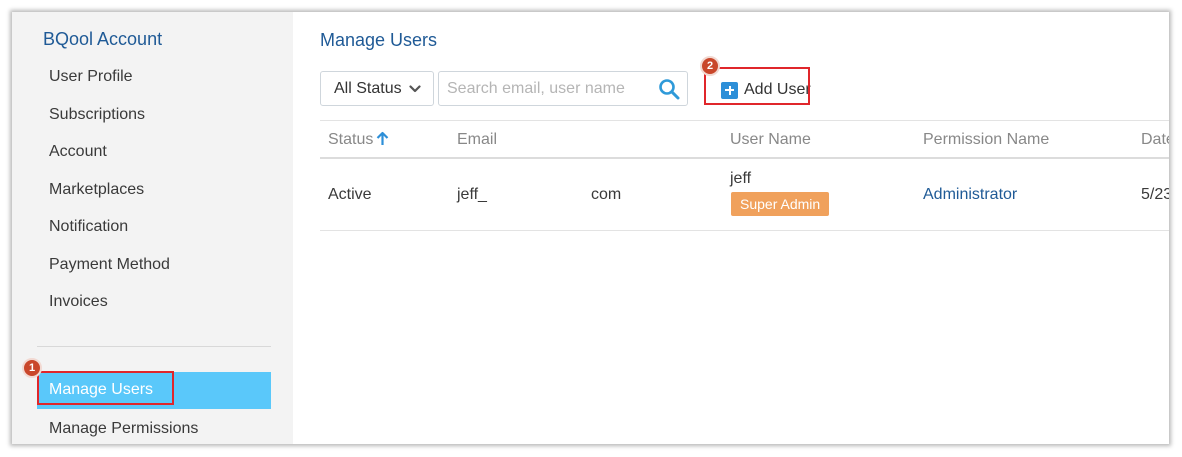  Describe the element at coordinates (729, 90) in the screenshot. I see `plus-icon` at that location.